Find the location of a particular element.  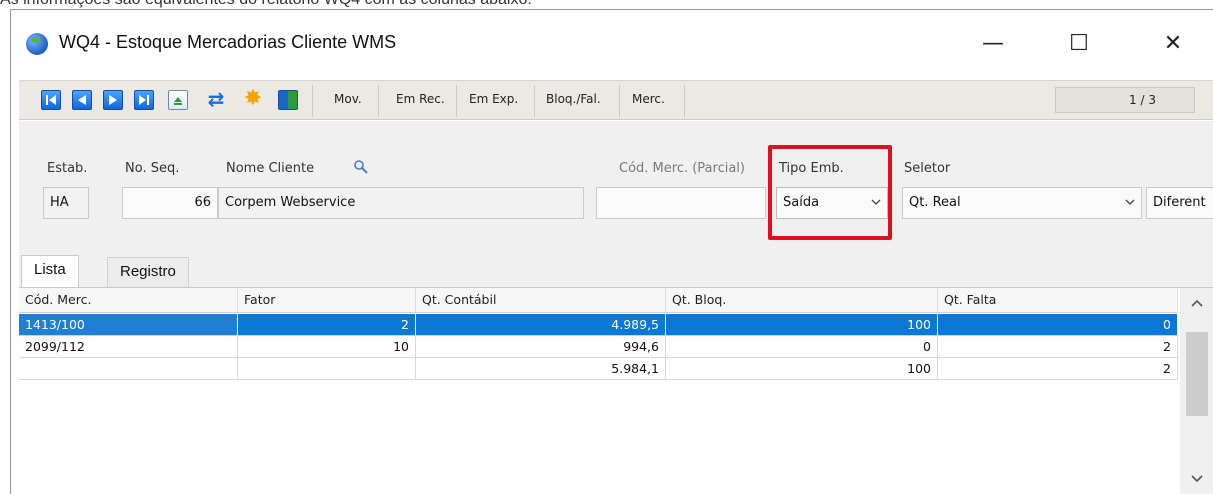

tab-registro: Registro is located at coordinates (148, 272).